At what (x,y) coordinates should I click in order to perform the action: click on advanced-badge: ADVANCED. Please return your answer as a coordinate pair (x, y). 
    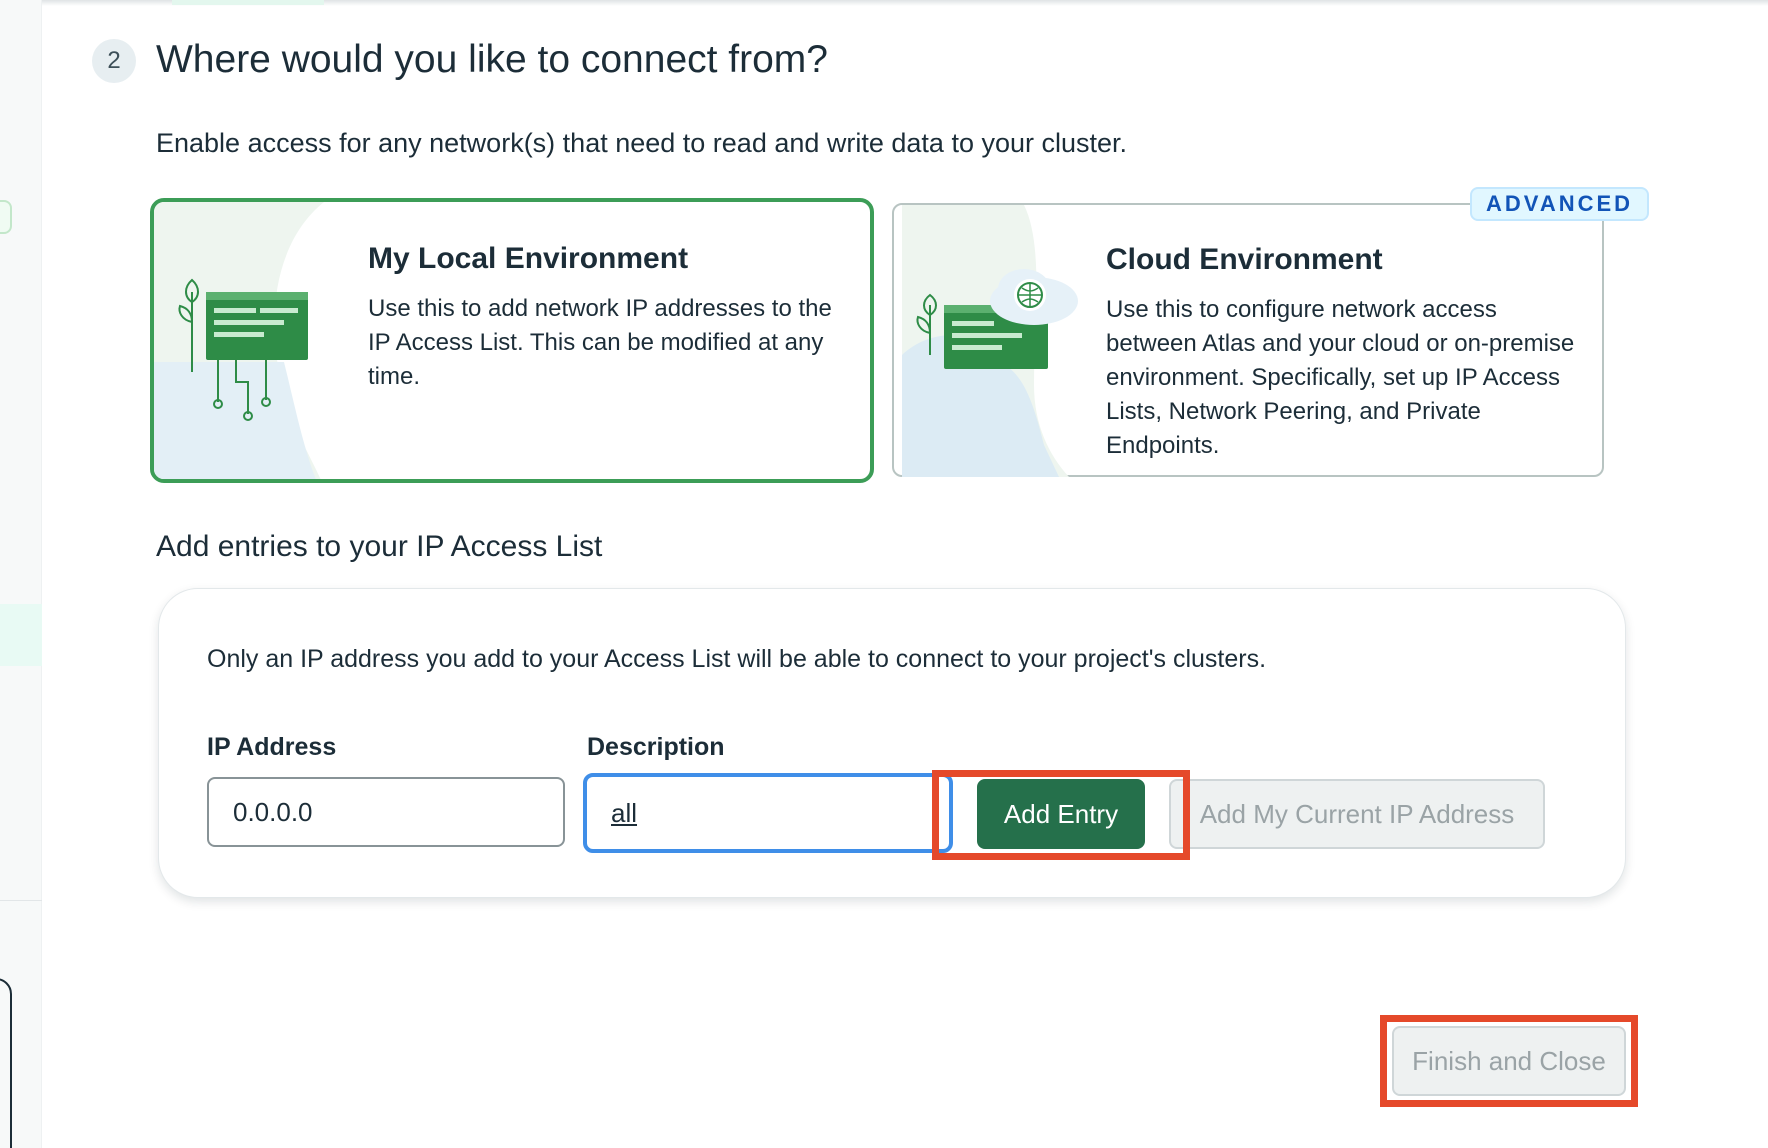
    Looking at the image, I should click on (1560, 204).